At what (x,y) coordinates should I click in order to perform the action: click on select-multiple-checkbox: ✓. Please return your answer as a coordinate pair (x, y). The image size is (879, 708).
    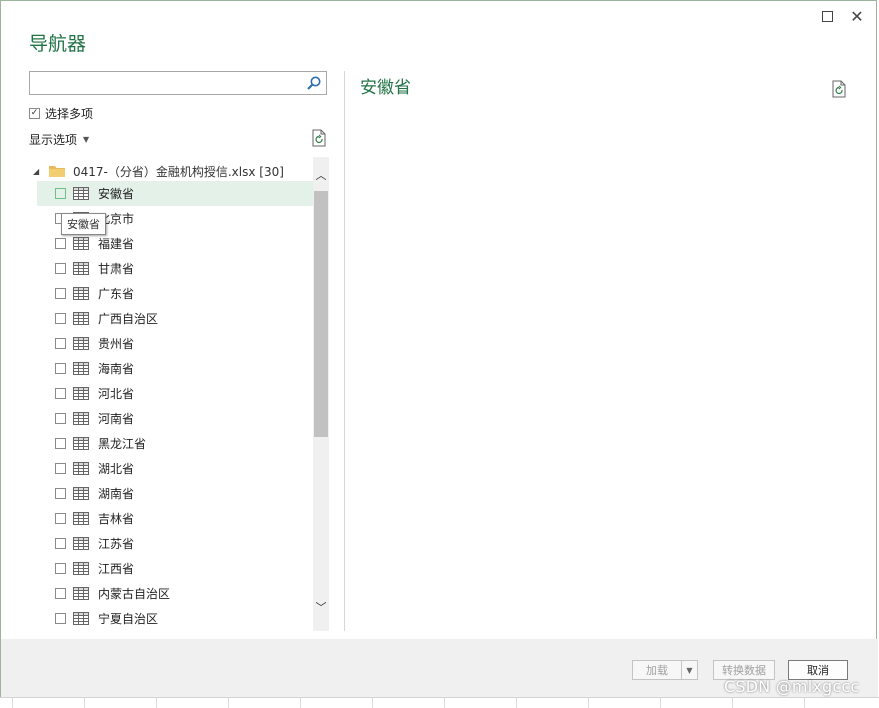
    Looking at the image, I should click on (34, 113).